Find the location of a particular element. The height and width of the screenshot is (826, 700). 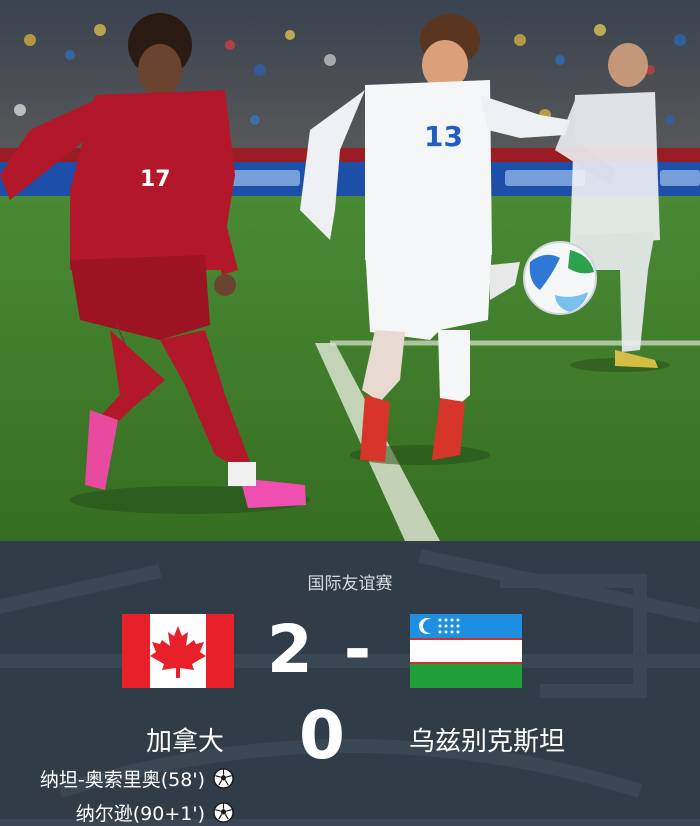

canada-player-number: 17 is located at coordinates (155, 179).